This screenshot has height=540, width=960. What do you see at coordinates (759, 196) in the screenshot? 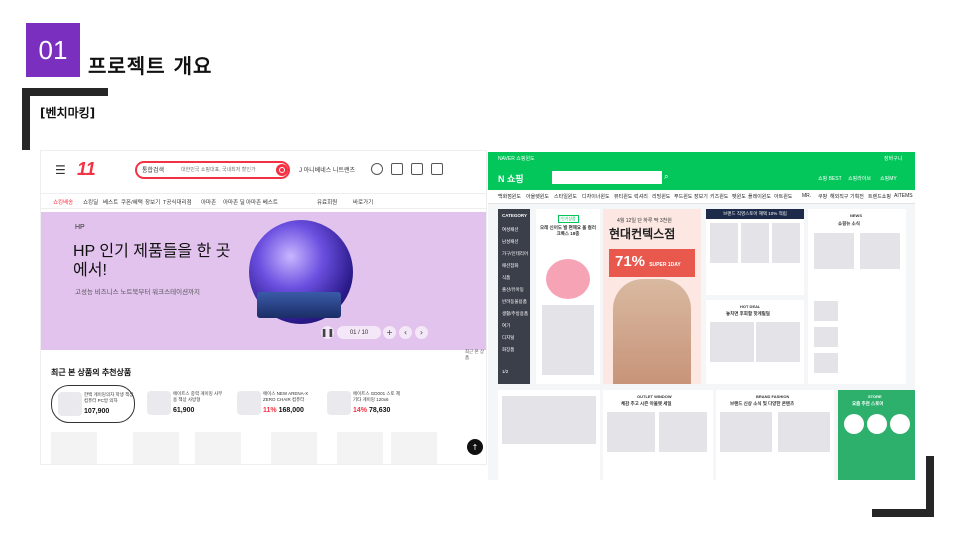
I see `category-item: 플레이윈도` at bounding box center [759, 196].